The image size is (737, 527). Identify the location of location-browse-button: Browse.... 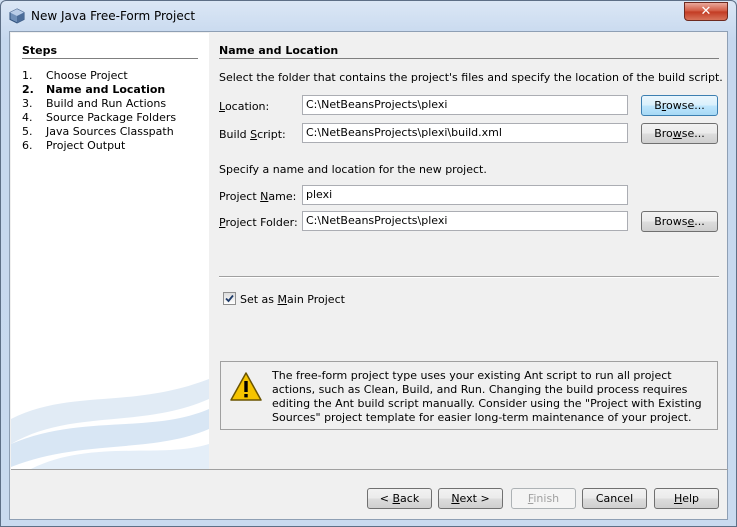
(679, 105).